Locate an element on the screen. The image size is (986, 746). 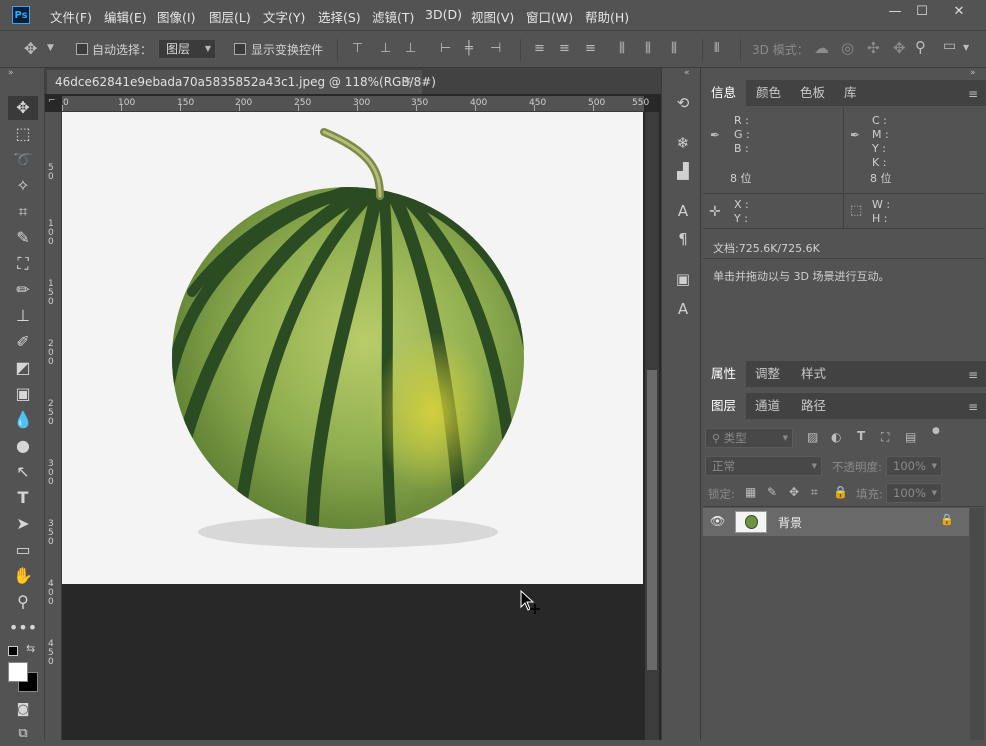
screen-mode-icon: ⧉ is located at coordinates (23, 734).